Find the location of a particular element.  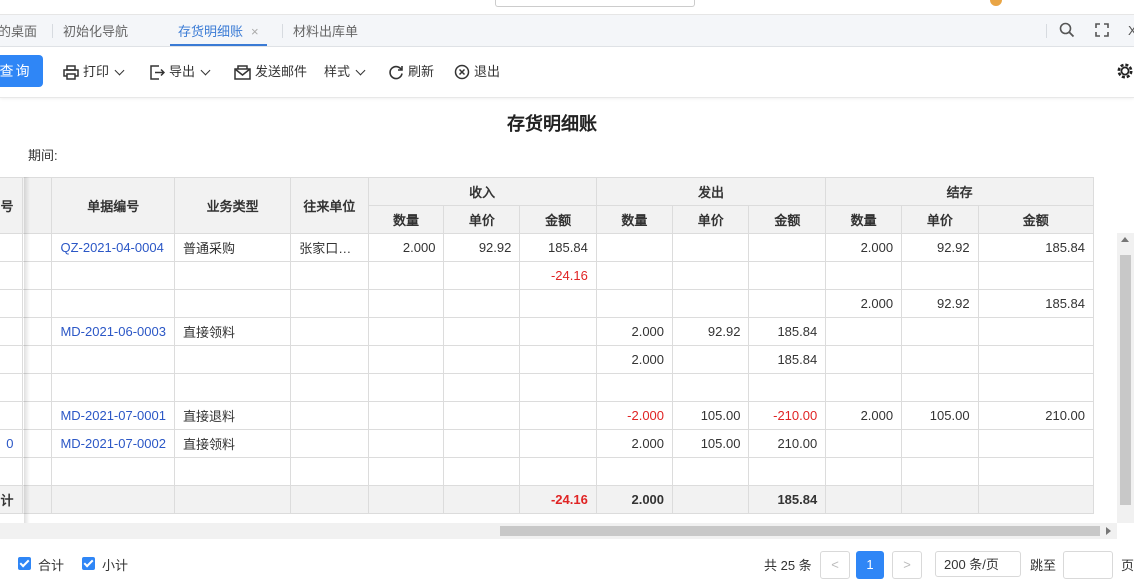

user-avatar-icon is located at coordinates (996, 3).